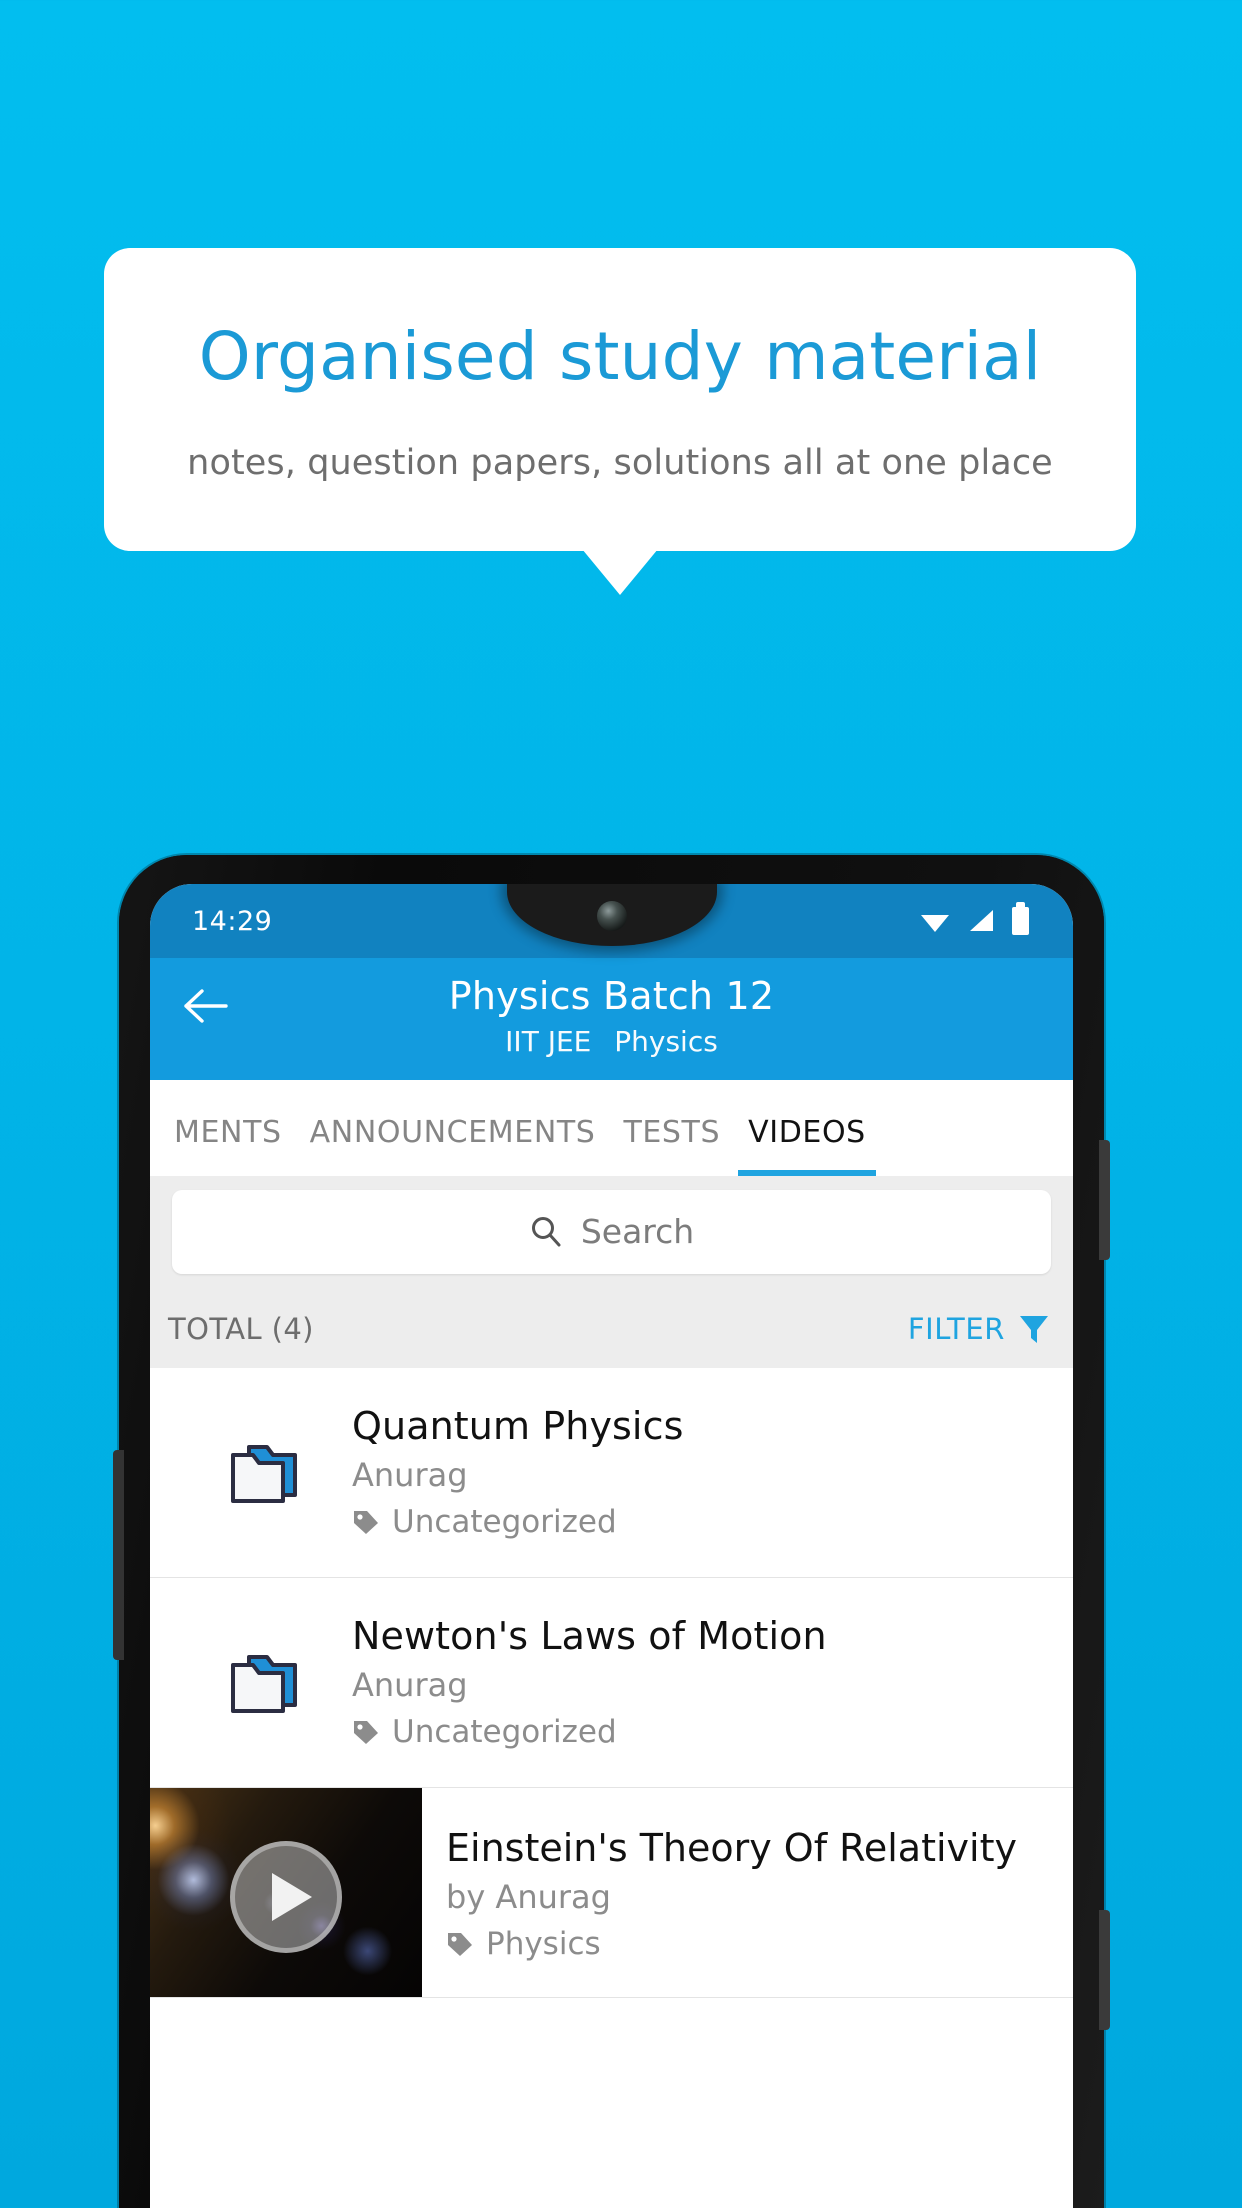 The width and height of the screenshot is (1242, 2208). Describe the element at coordinates (453, 1145) in the screenshot. I see `tab-announcements: ANNOUNCEMENTS` at that location.